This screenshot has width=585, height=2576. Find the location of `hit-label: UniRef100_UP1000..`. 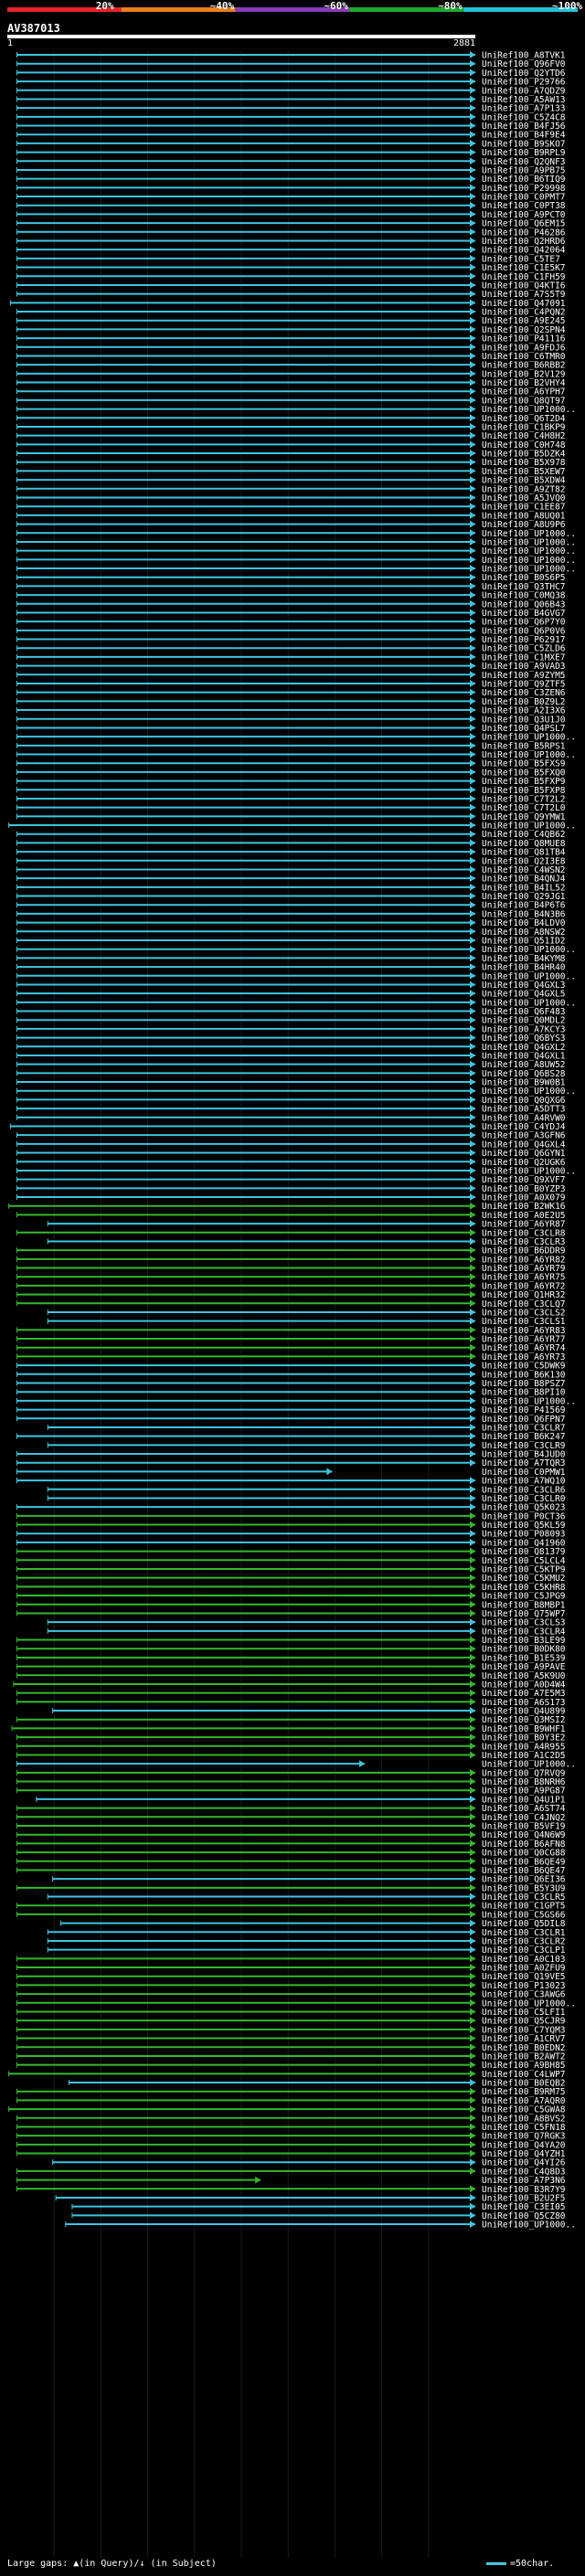

hit-label: UniRef100_UP1000.. is located at coordinates (529, 2226).